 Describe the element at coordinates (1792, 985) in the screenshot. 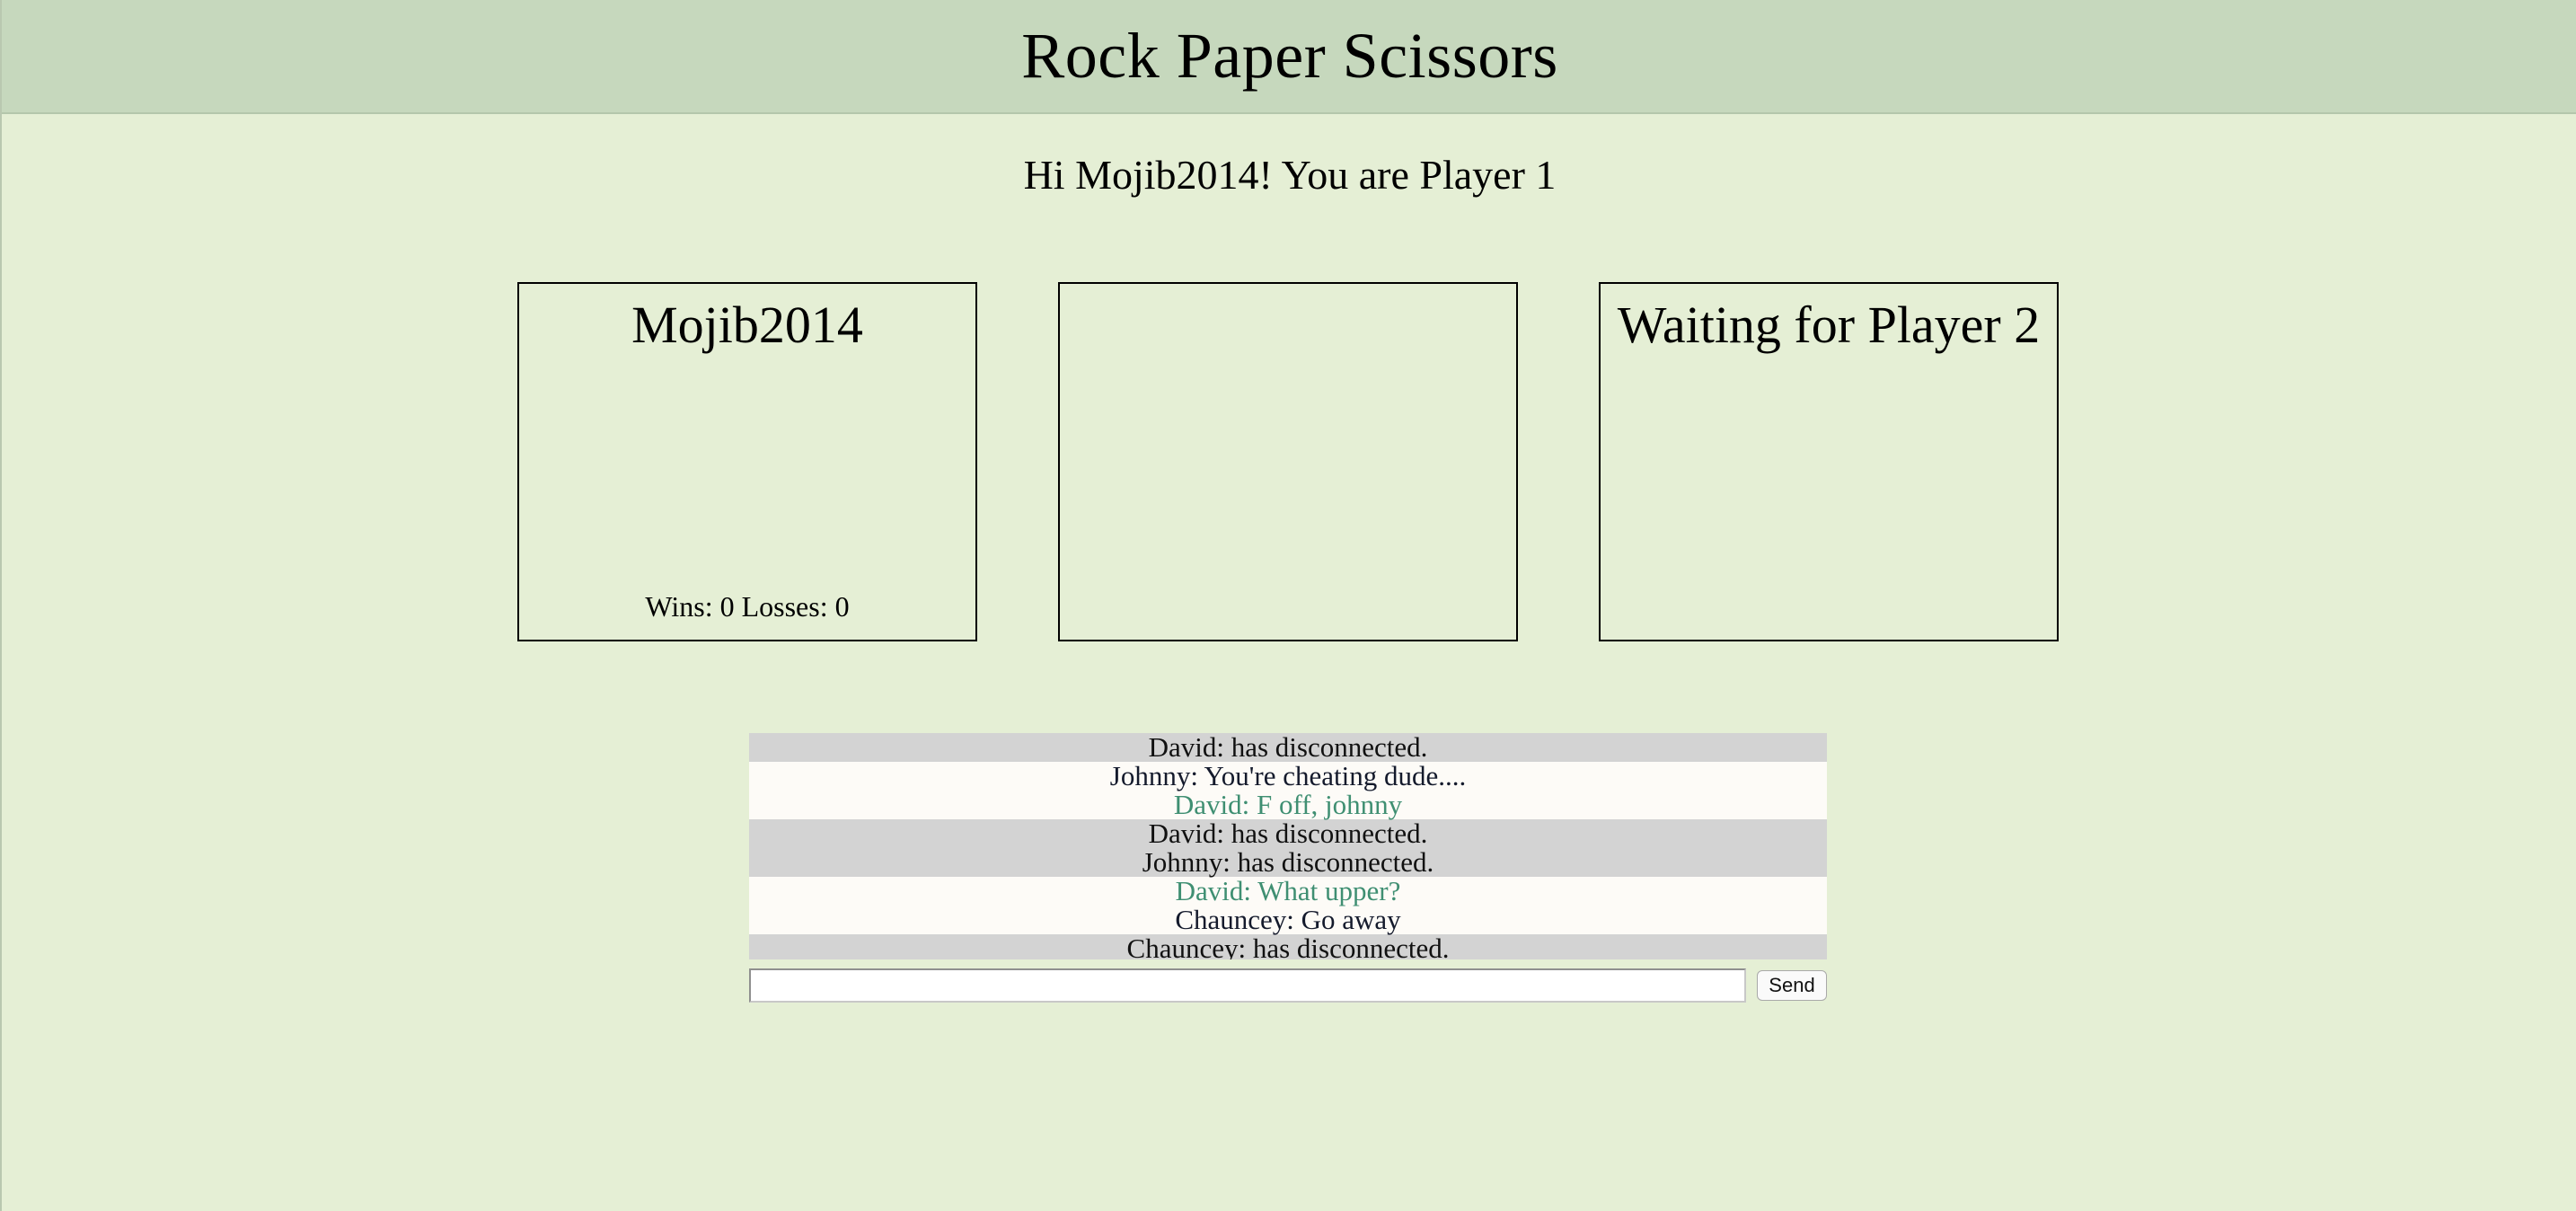

I see `send-button: Send` at that location.